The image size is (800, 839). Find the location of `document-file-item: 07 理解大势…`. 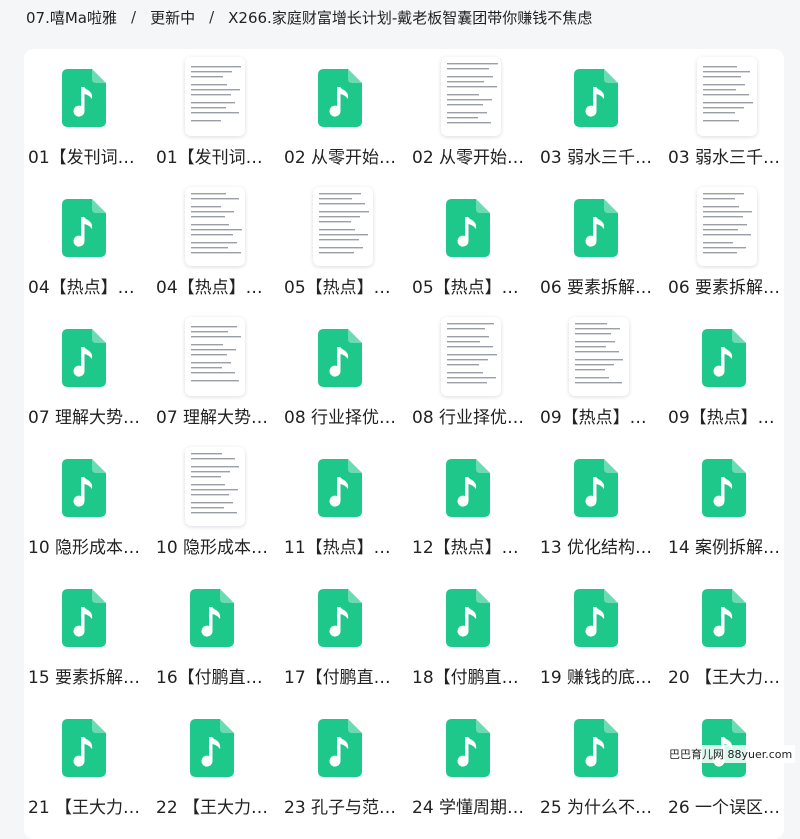

document-file-item: 07 理解大势… is located at coordinates (216, 374).